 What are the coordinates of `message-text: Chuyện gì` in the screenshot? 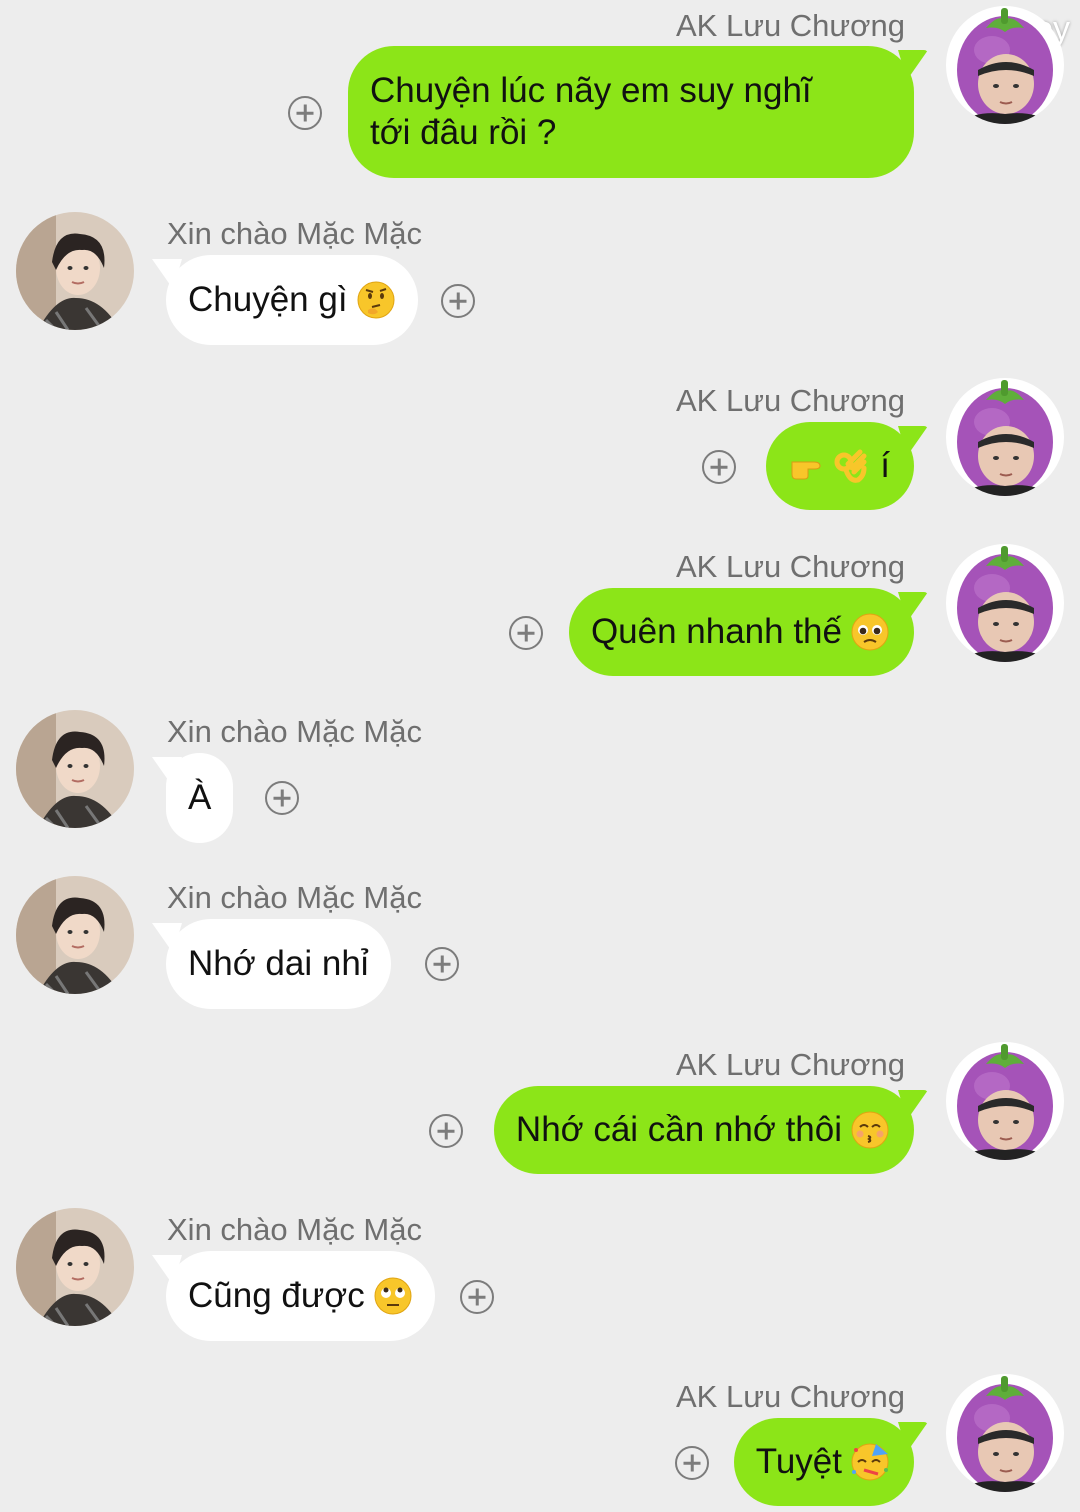 It's located at (268, 299).